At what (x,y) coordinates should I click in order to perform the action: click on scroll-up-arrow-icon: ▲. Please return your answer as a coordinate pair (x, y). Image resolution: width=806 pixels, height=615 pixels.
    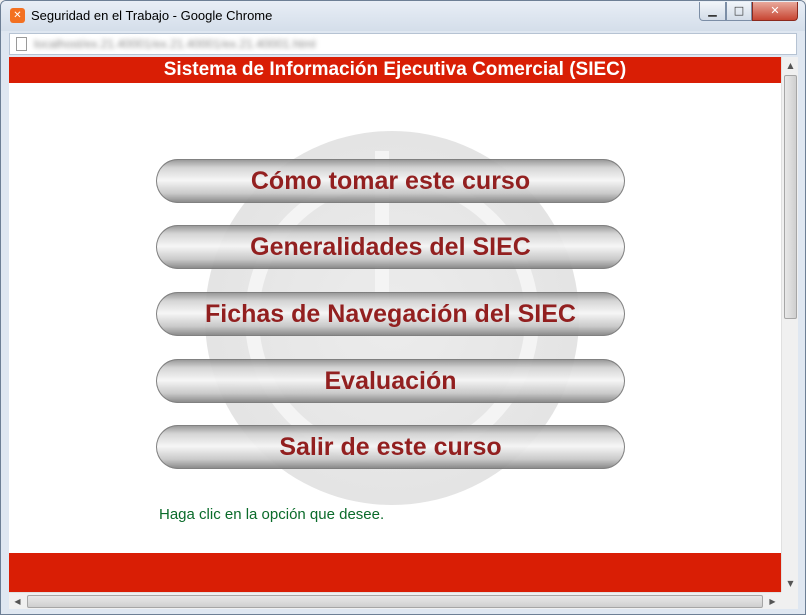
    Looking at the image, I should click on (790, 65).